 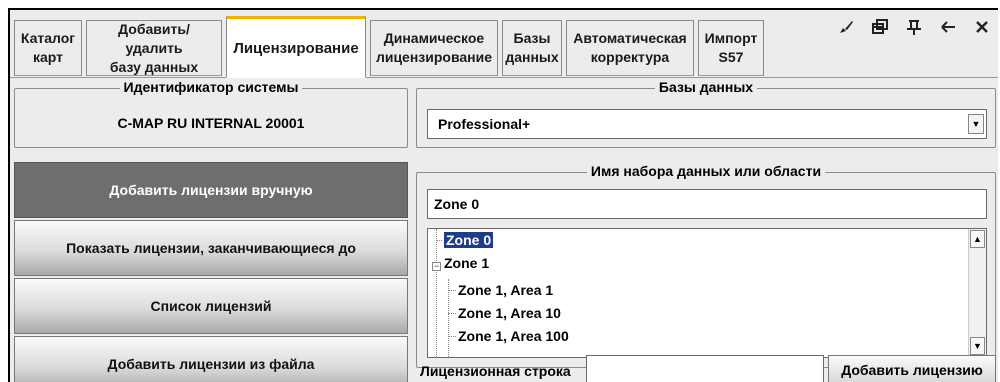 What do you see at coordinates (977, 346) in the screenshot?
I see `scroll-down-icon: ▼` at bounding box center [977, 346].